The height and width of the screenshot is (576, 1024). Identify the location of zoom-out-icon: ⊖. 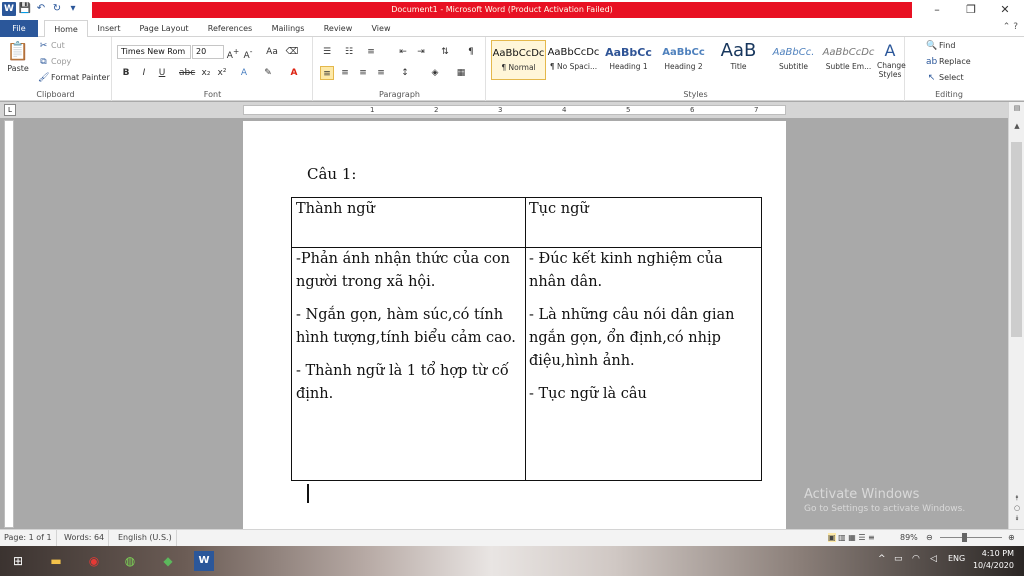
(929, 538).